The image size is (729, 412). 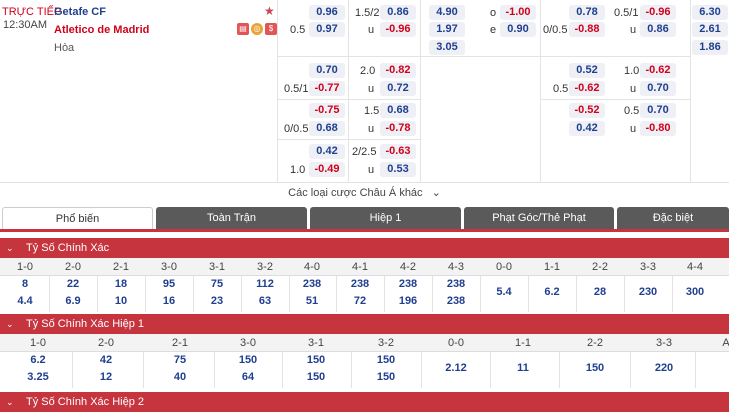 I want to click on handicap-line: 0.5, so click(x=298, y=30).